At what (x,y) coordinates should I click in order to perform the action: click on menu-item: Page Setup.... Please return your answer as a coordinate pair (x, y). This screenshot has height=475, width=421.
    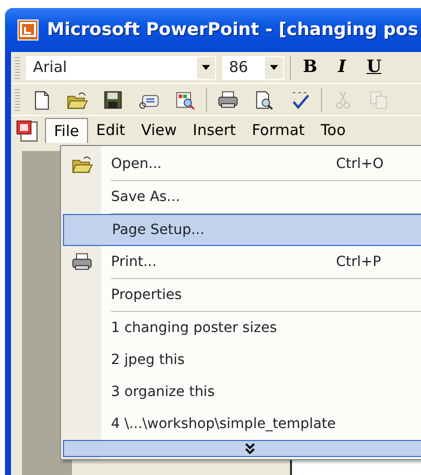
    Looking at the image, I should click on (242, 230).